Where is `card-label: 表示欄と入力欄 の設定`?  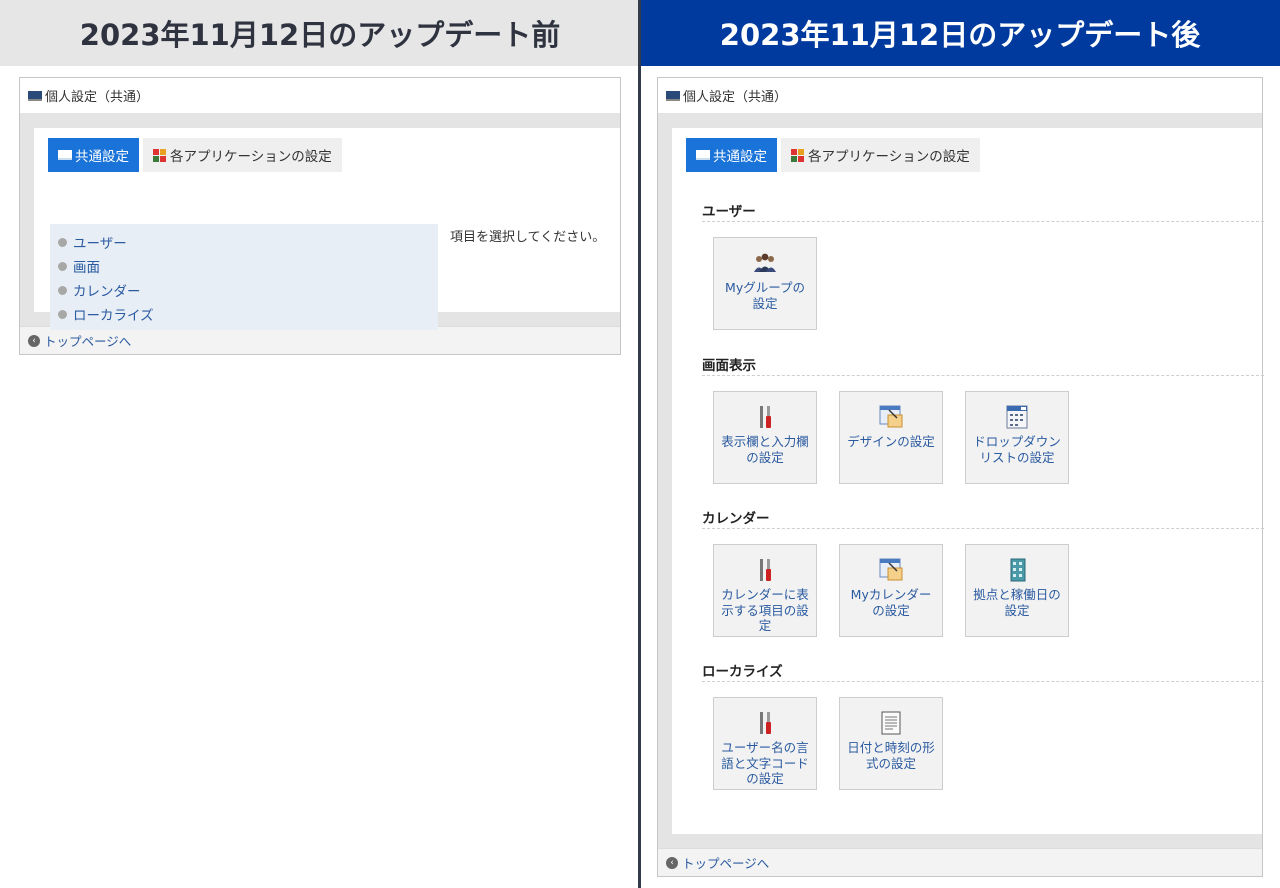
card-label: 表示欄と入力欄 の設定 is located at coordinates (765, 449).